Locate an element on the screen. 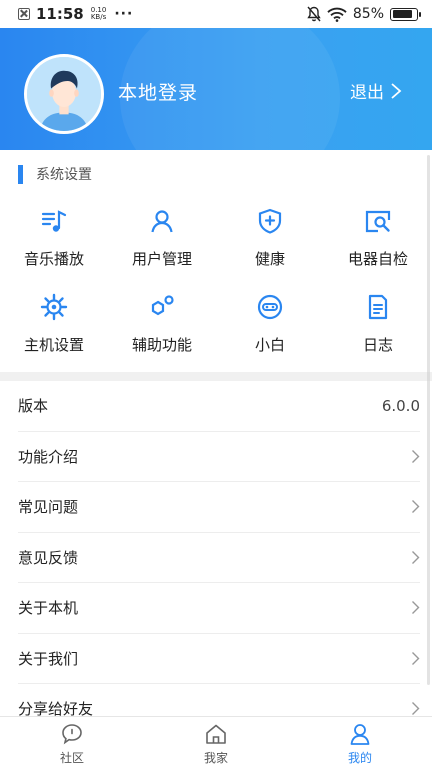 The image size is (432, 768). list-item-about-device: 关于本机 is located at coordinates (219, 608).